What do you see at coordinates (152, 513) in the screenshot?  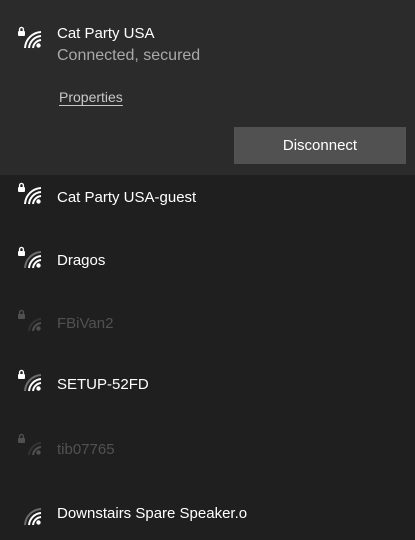 I see `network-name: Downstairs Spare Speaker.o` at bounding box center [152, 513].